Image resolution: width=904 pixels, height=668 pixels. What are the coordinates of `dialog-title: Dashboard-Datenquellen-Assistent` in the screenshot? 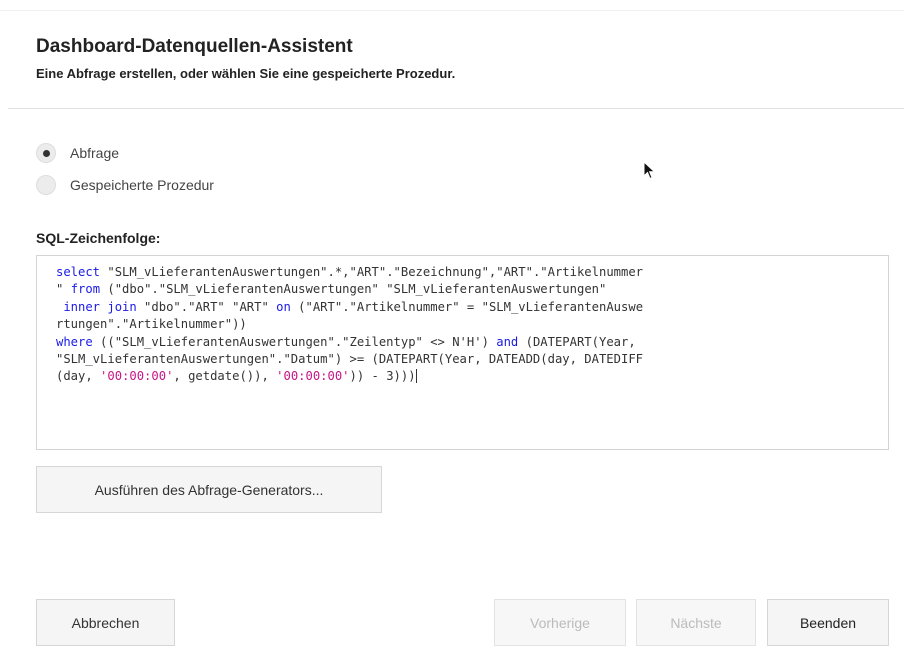 It's located at (194, 46).